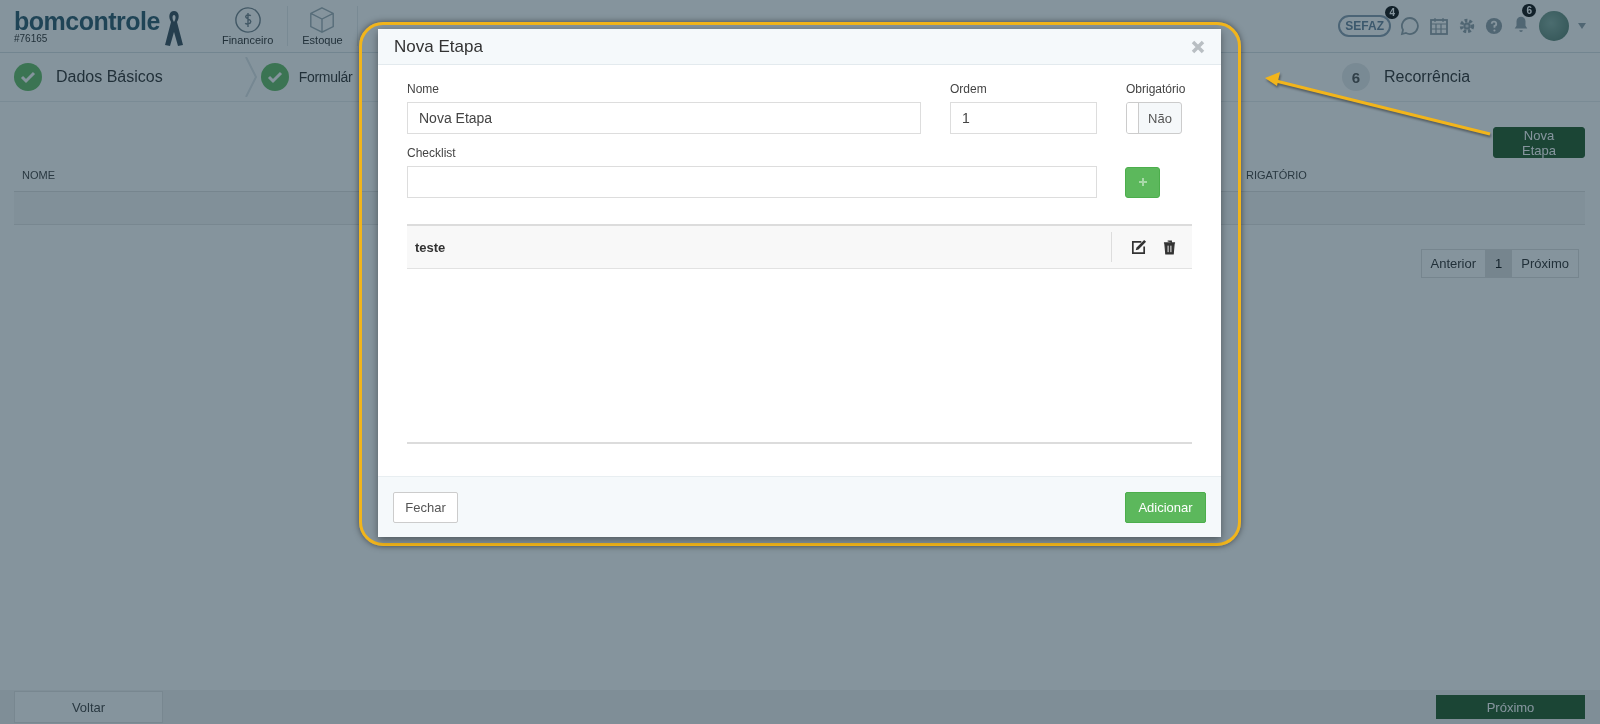  What do you see at coordinates (423, 89) in the screenshot?
I see `field-label: Nome` at bounding box center [423, 89].